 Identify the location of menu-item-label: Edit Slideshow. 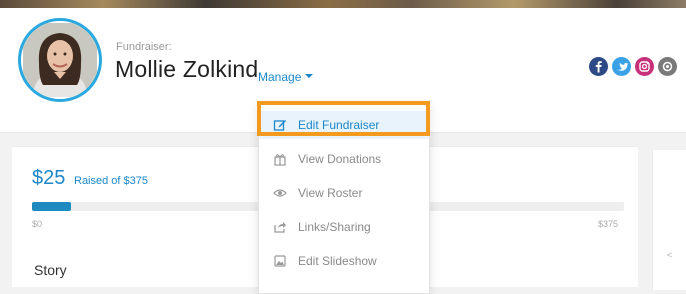
(337, 261).